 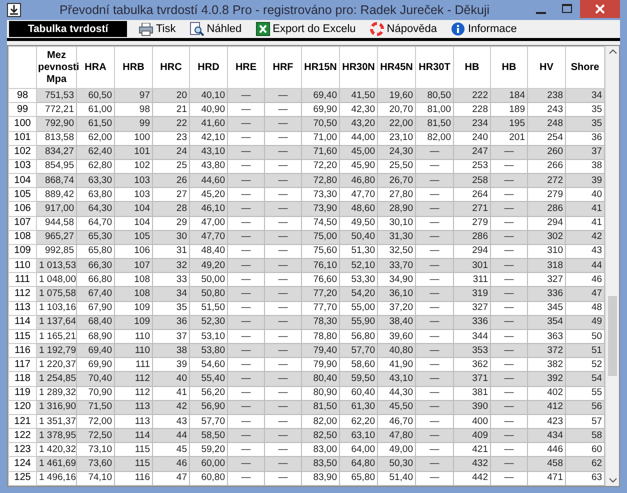 What do you see at coordinates (397, 209) in the screenshot?
I see `table-cell: 28,90` at bounding box center [397, 209].